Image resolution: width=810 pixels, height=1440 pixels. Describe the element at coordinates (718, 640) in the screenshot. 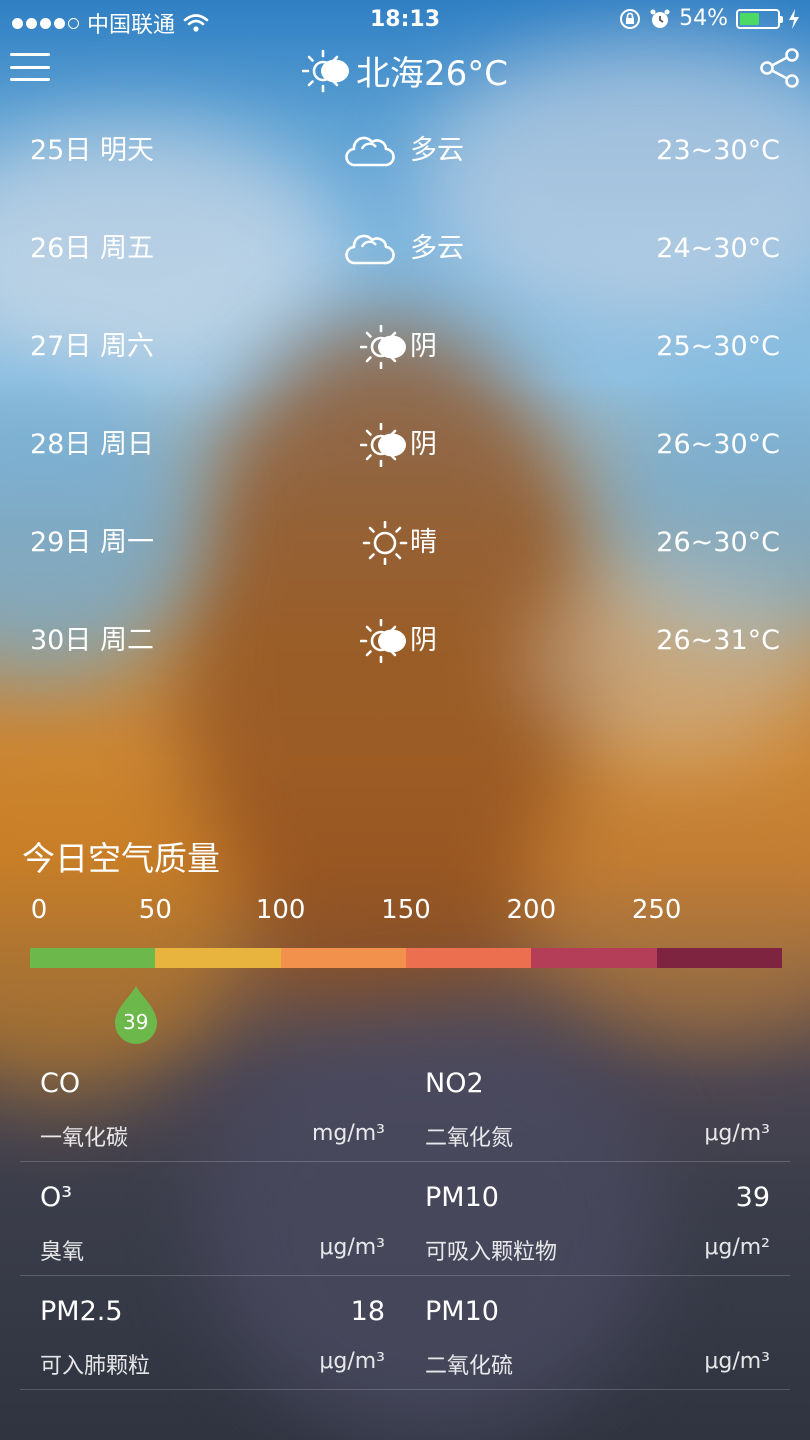

I see `forecast-temperature: 26~31°C` at that location.